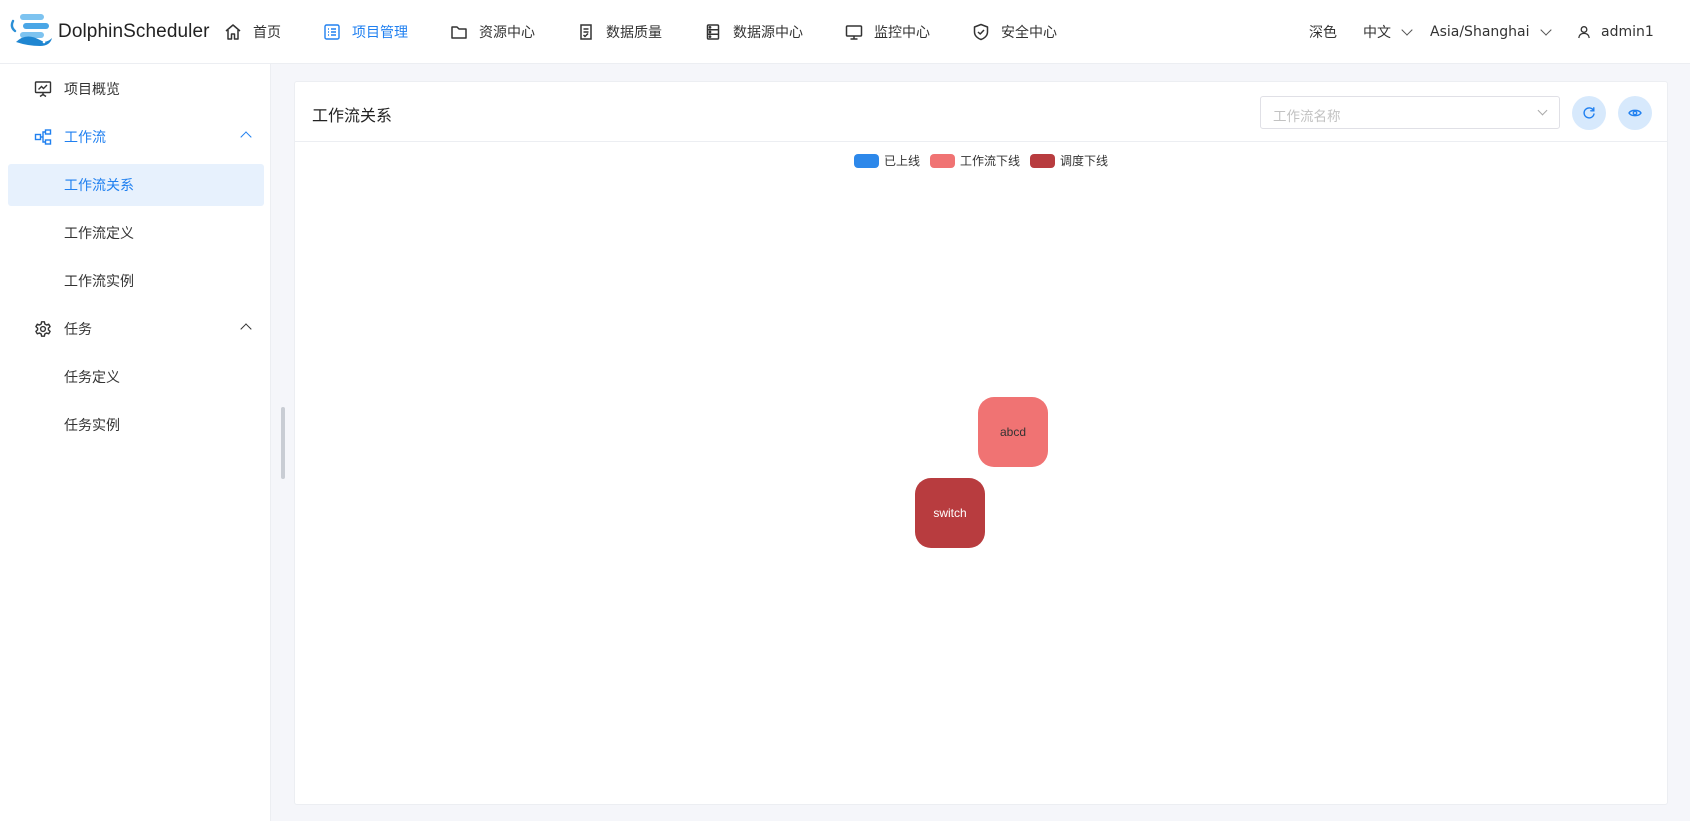 Image resolution: width=1690 pixels, height=821 pixels. Describe the element at coordinates (768, 33) in the screenshot. I see `nav-datasource-label: 数据源中心` at that location.